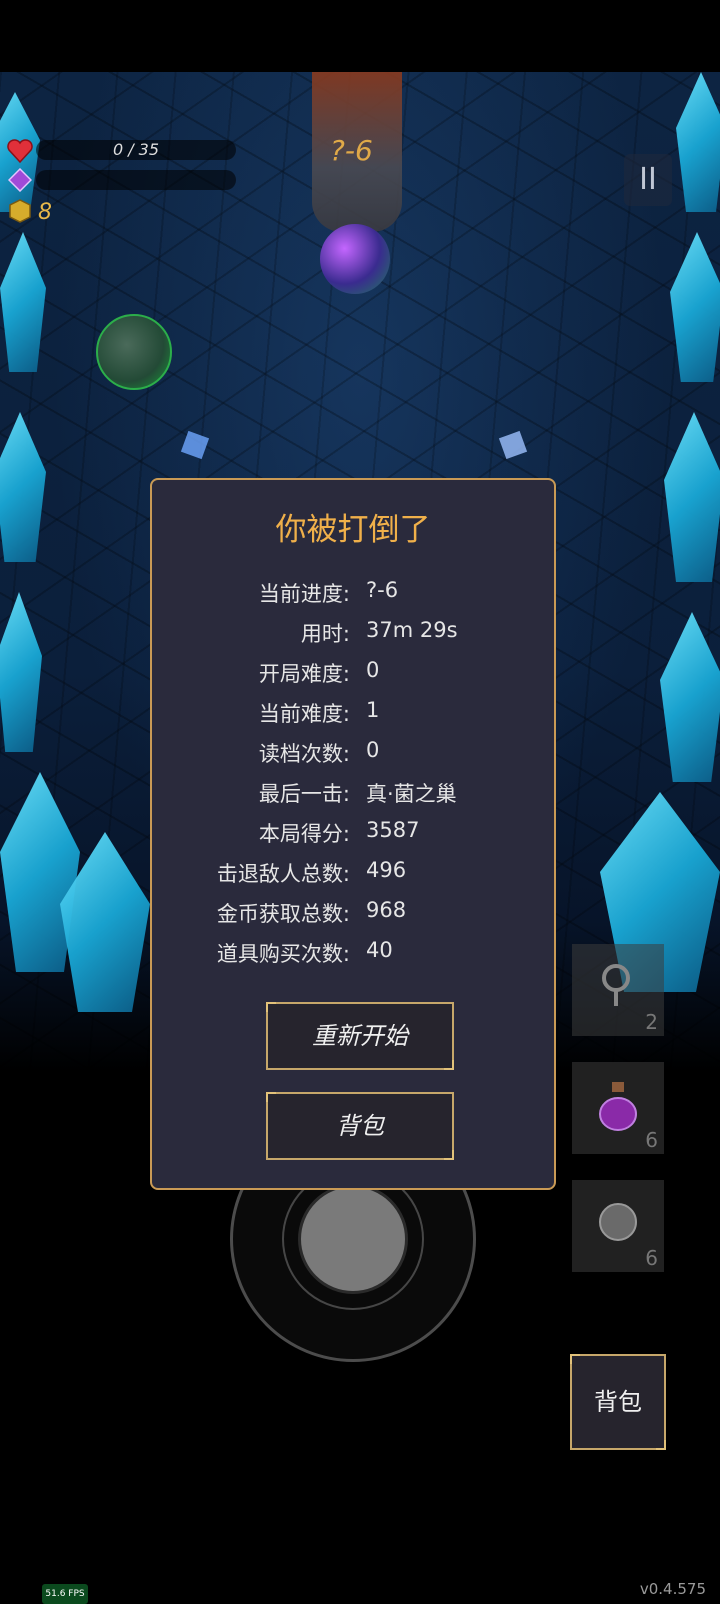 The image size is (720, 1604). Describe the element at coordinates (304, 834) in the screenshot. I see `stat-label: 本局得分:` at that location.